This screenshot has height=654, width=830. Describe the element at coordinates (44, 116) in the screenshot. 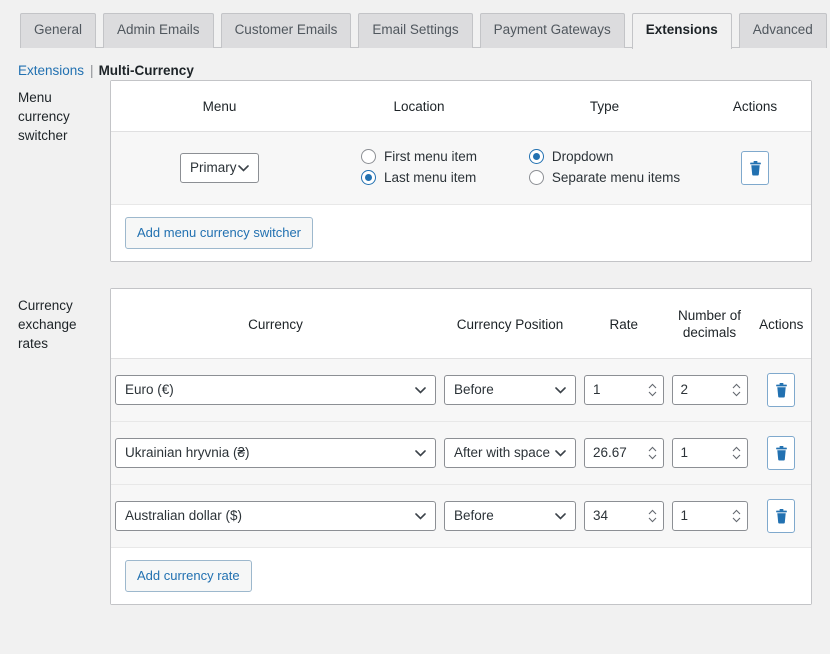

I see `menu-currency-switcher-label: Menu currency switcher` at that location.